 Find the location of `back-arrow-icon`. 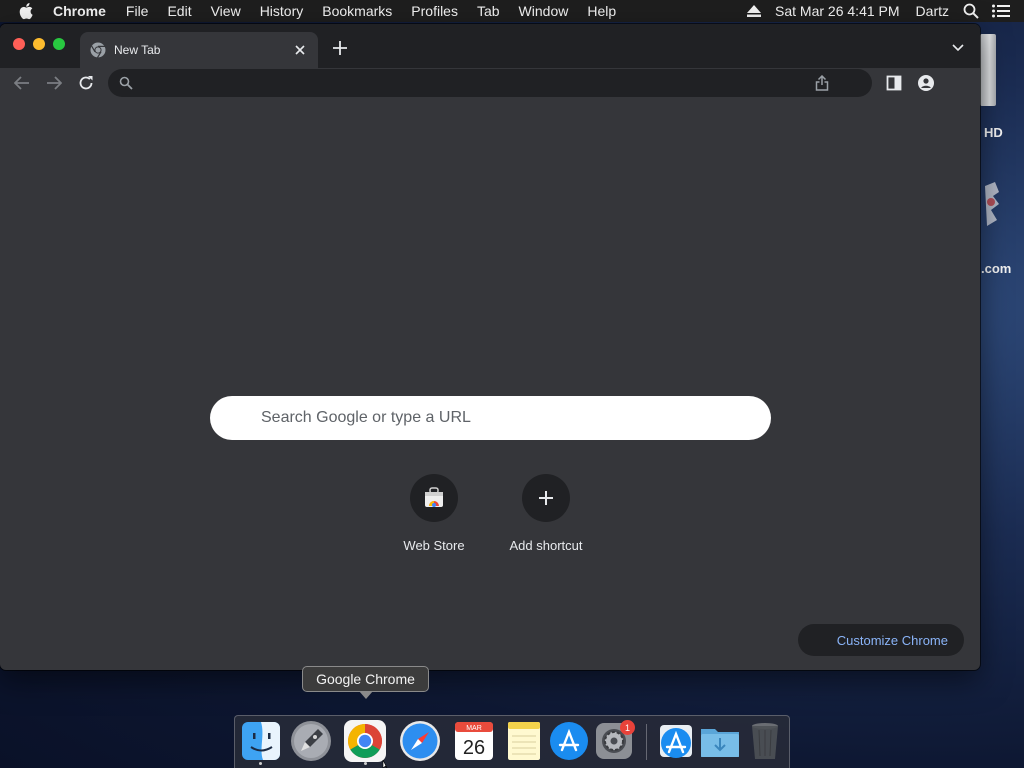

back-arrow-icon is located at coordinates (22, 83).